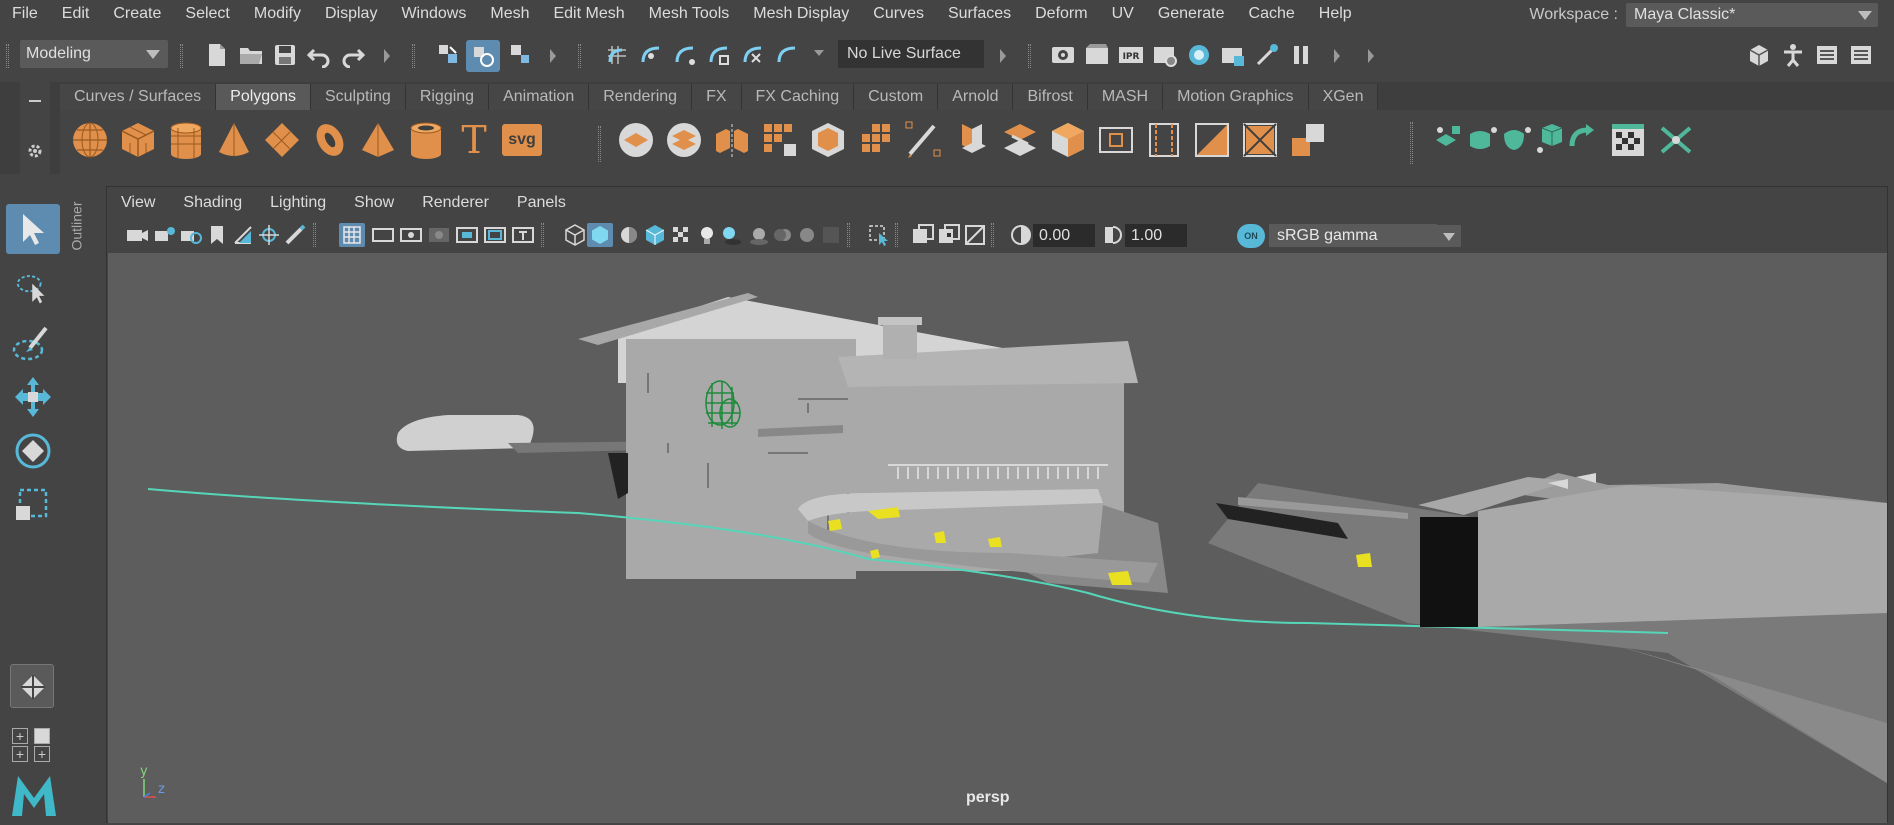  Describe the element at coordinates (717, 97) in the screenshot. I see `tab-fx: FX` at that location.